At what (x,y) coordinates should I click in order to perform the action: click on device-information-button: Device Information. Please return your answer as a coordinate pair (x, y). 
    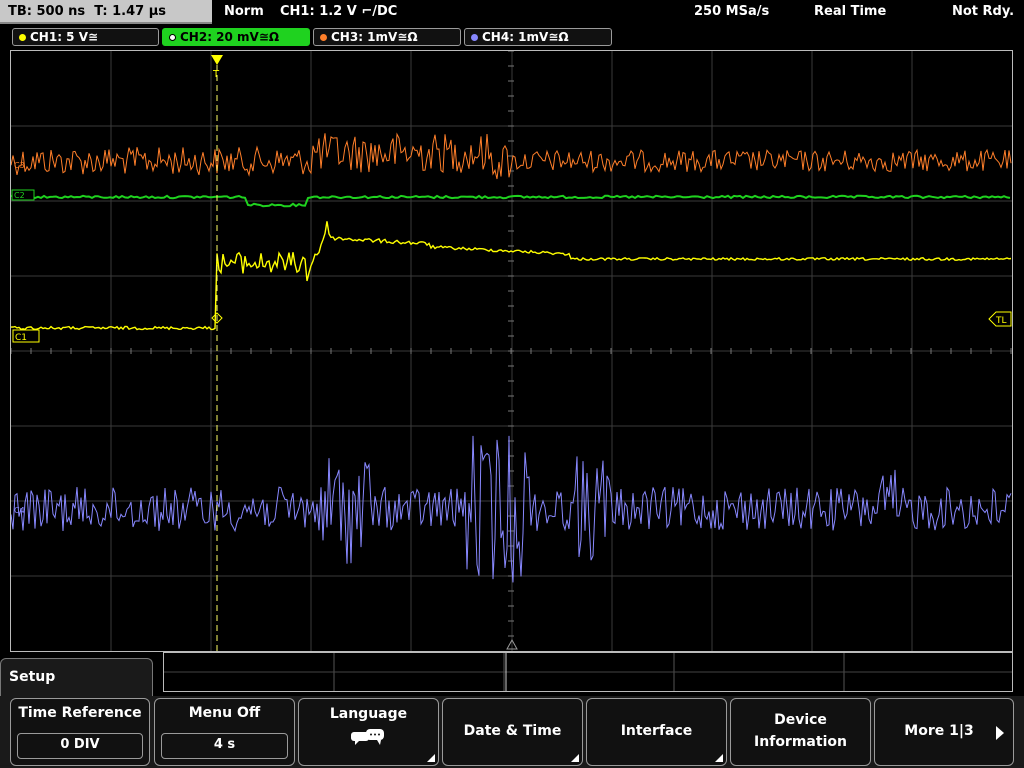
    Looking at the image, I should click on (800, 732).